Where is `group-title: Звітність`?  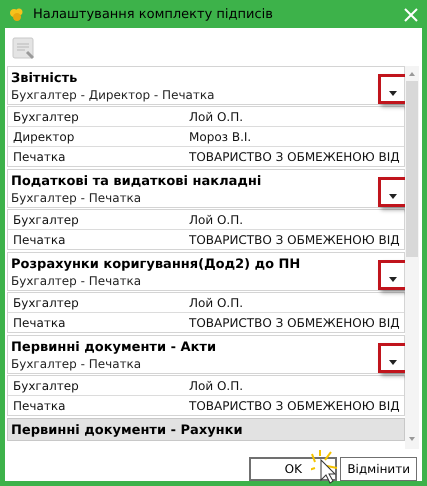
group-title: Звітність is located at coordinates (44, 78).